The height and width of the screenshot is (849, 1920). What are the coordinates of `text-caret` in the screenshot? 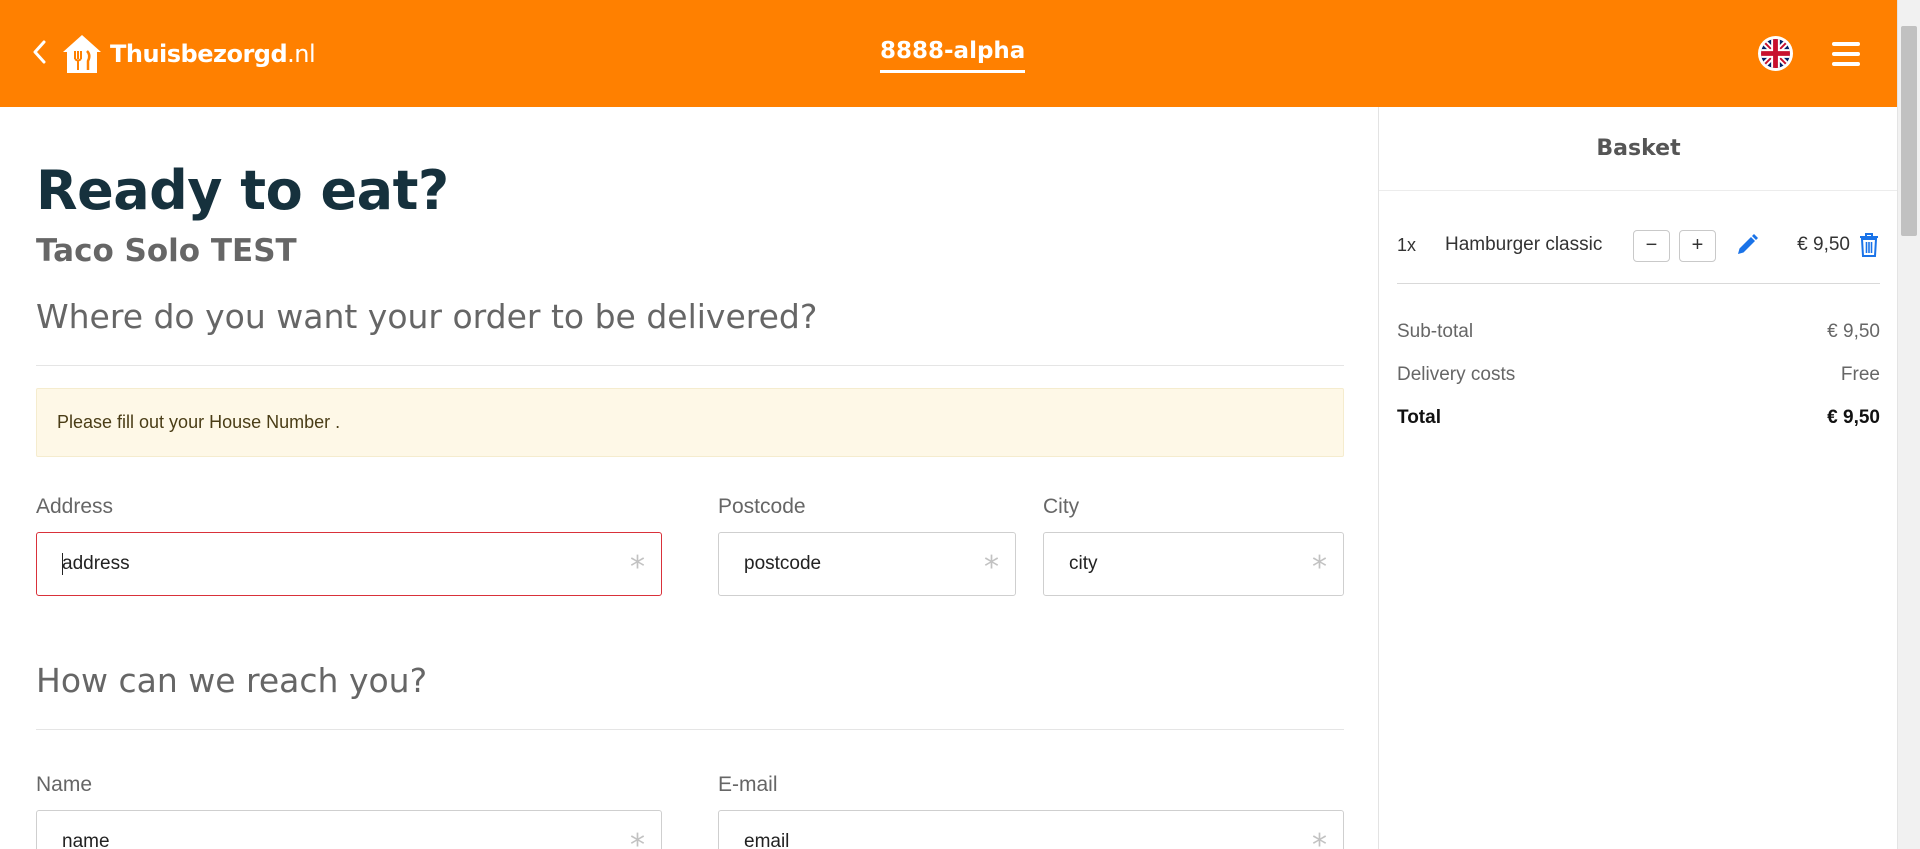 It's located at (62, 564).